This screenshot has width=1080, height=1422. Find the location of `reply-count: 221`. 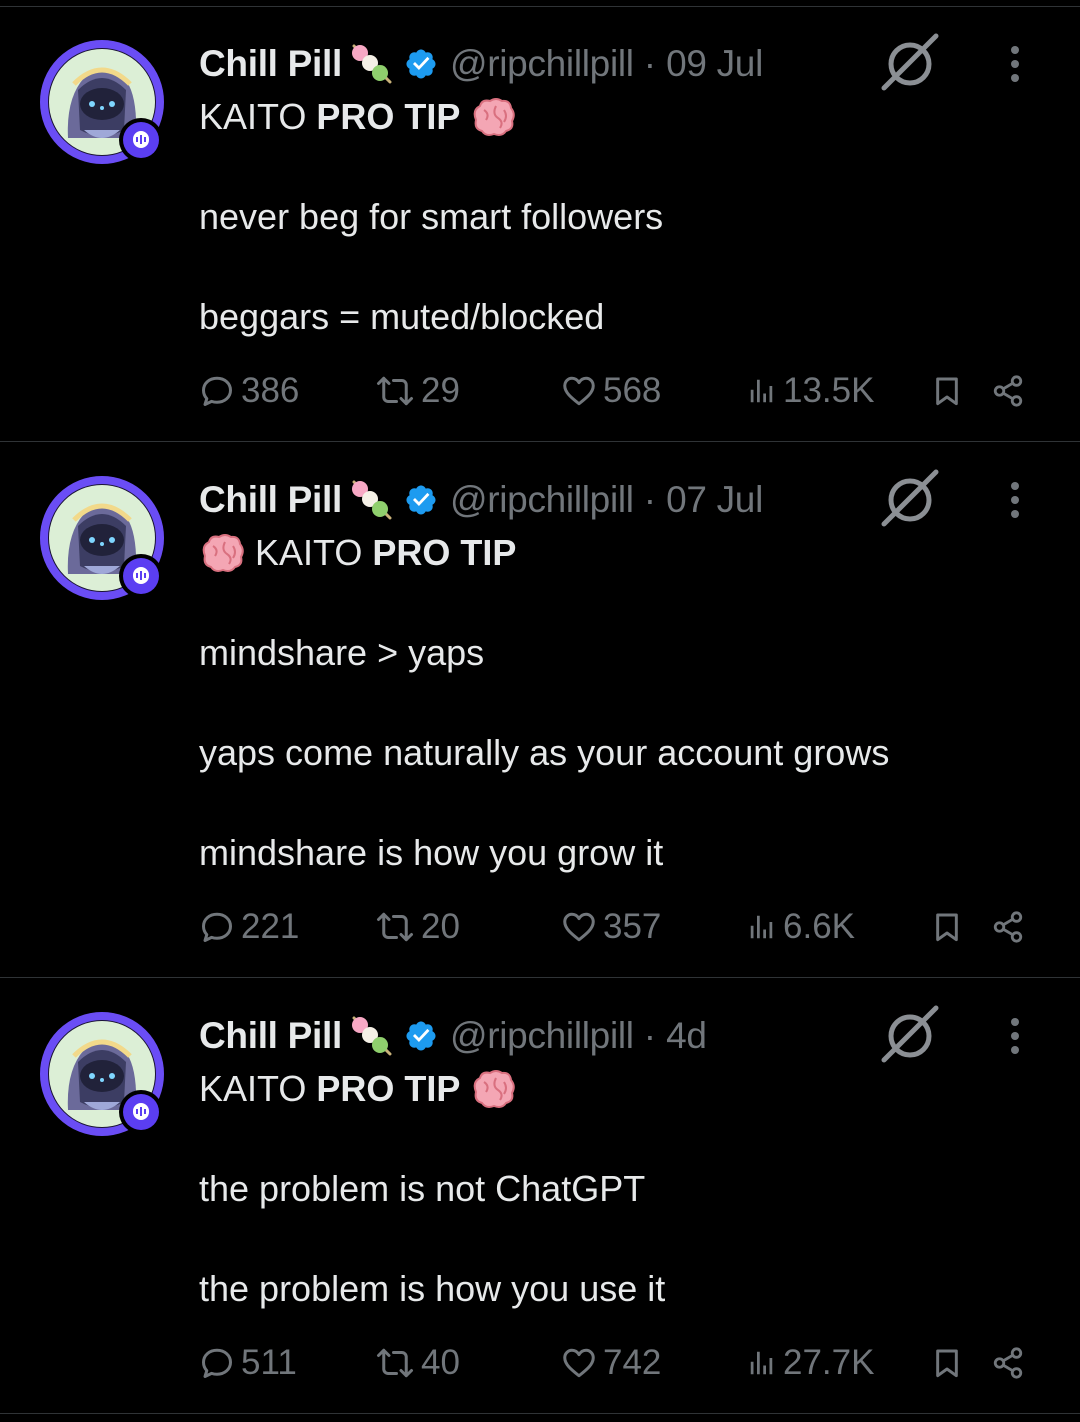

reply-count: 221 is located at coordinates (270, 926).